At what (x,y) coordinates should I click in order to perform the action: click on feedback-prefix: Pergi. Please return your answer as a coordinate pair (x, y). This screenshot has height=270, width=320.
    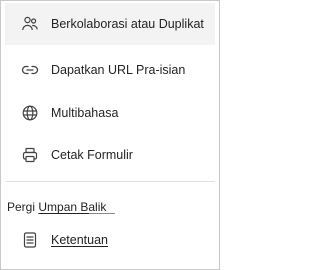
    Looking at the image, I should click on (21, 207).